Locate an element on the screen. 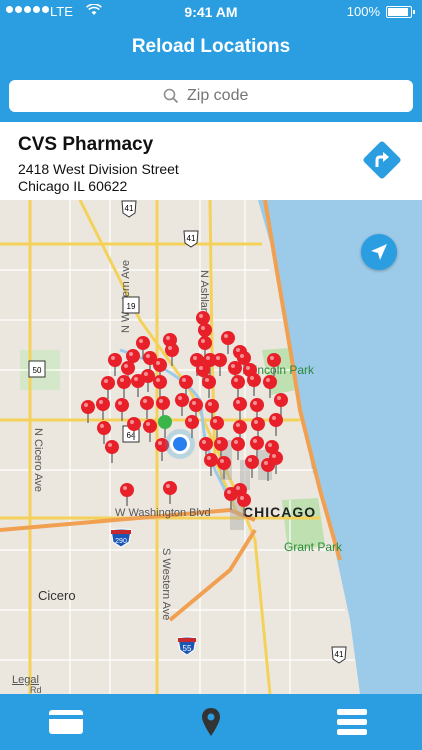 The image size is (422, 750). location-arrow-icon is located at coordinates (379, 252).